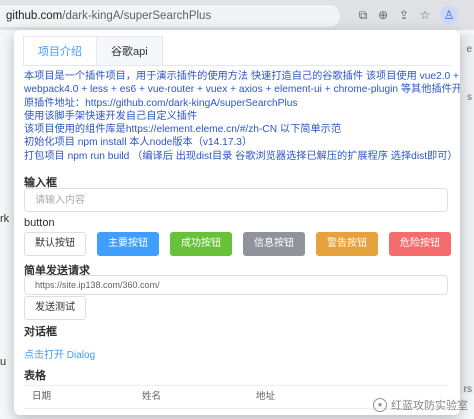 Image resolution: width=474 pixels, height=419 pixels. I want to click on dialog-section-title: 对话框, so click(40, 332).